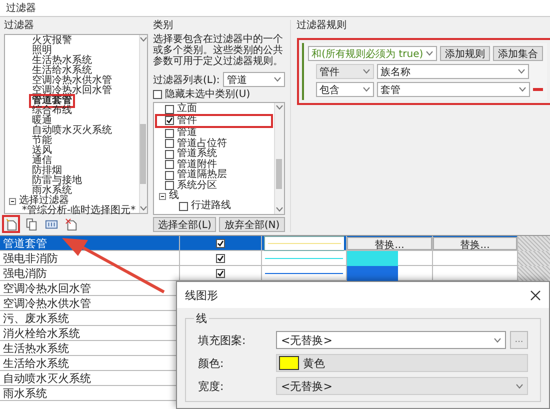  What do you see at coordinates (72, 81) in the screenshot?
I see `tree-item: 空调冷热水供水管` at bounding box center [72, 81].